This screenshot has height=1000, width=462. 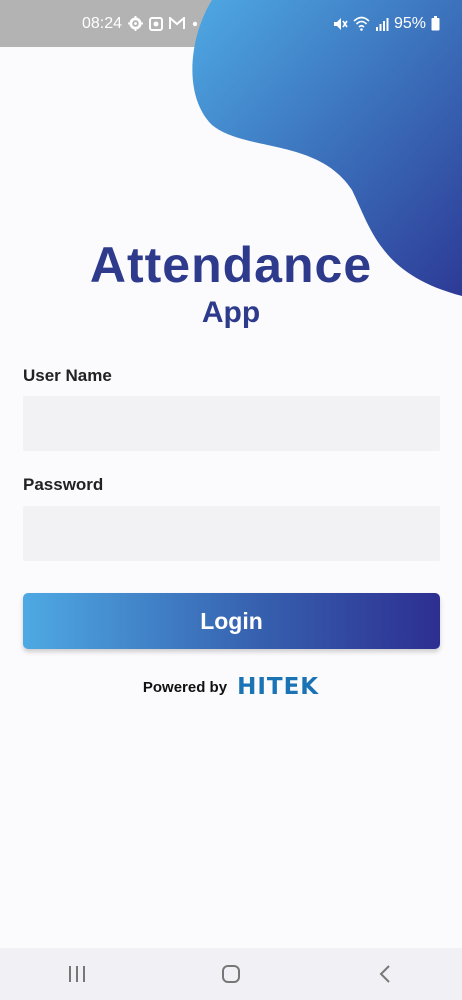 What do you see at coordinates (278, 687) in the screenshot?
I see `brand-logo: HITEK` at bounding box center [278, 687].